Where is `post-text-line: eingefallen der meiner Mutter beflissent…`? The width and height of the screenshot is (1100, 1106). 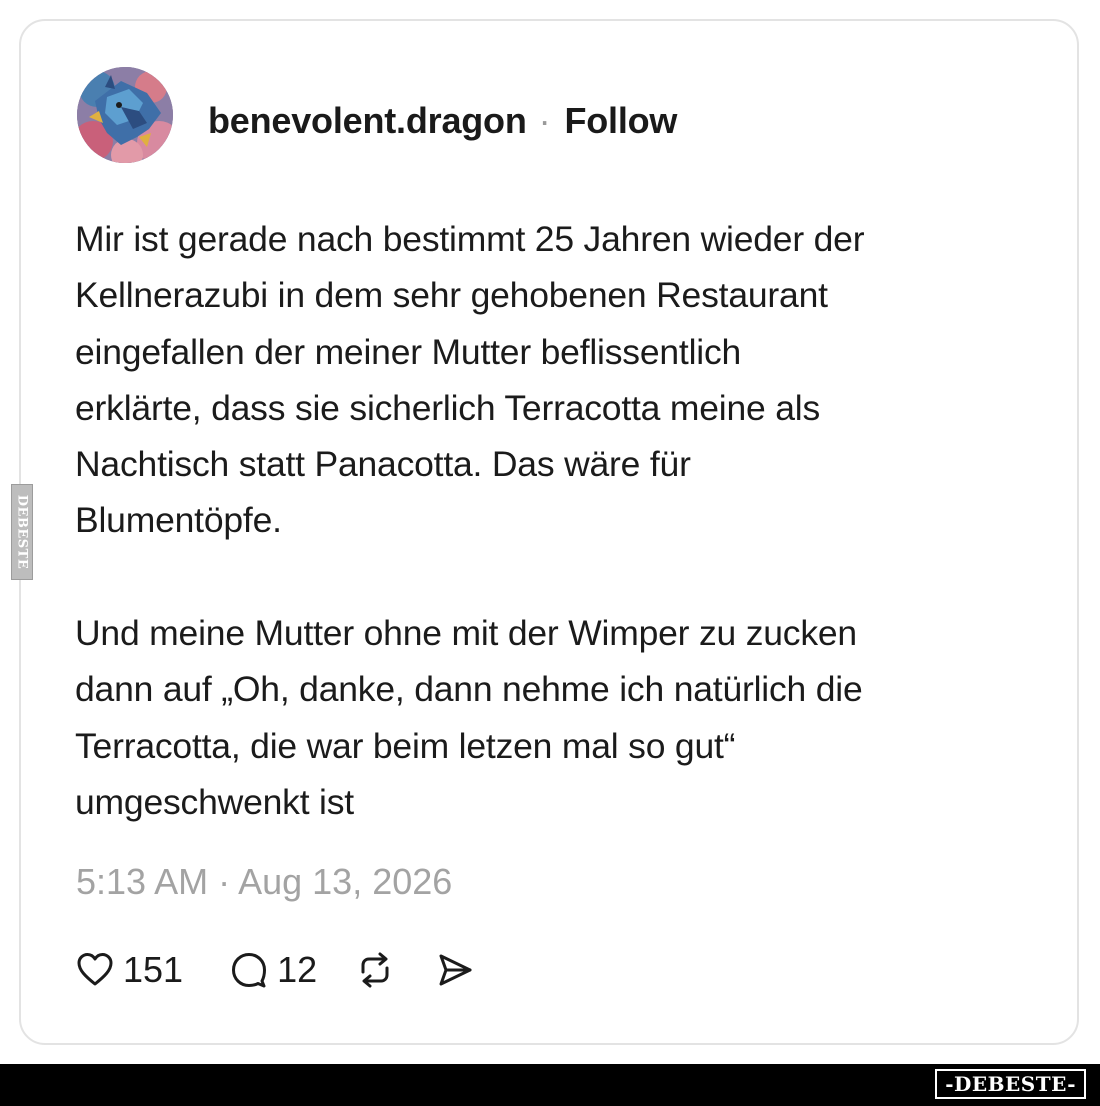
post-text-line: eingefallen der meiner Mutter beflissent… is located at coordinates (408, 351).